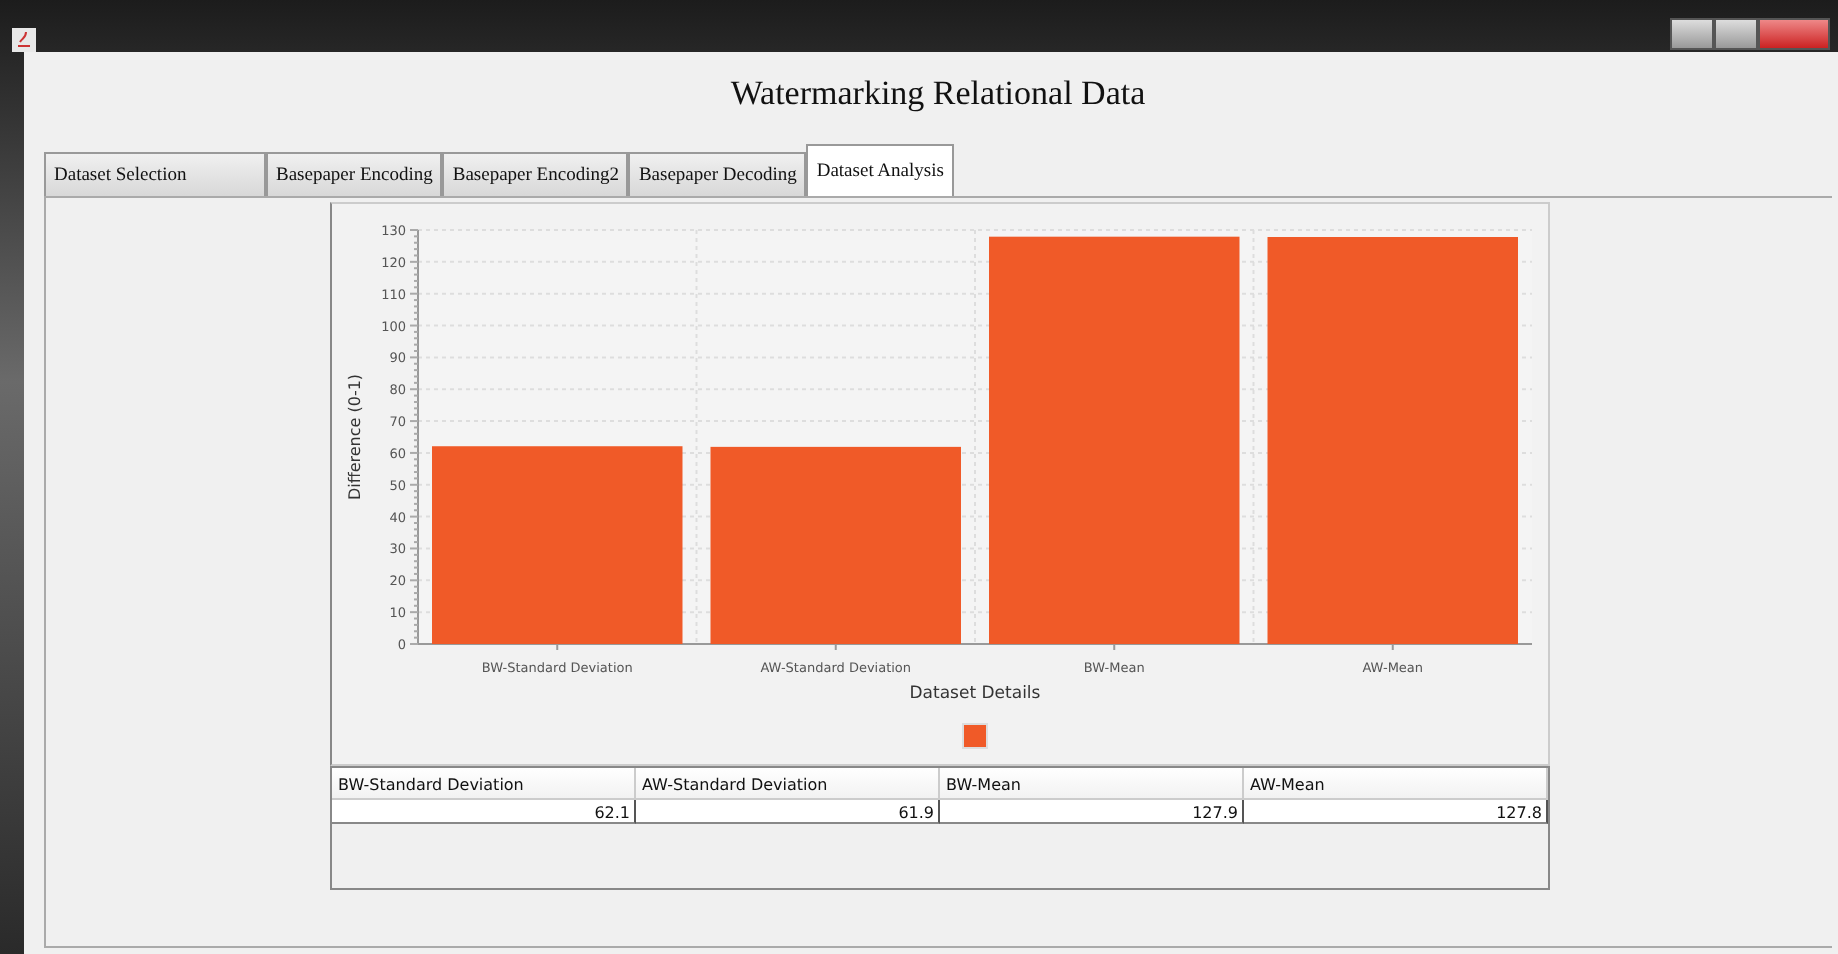 This screenshot has width=1838, height=954. What do you see at coordinates (717, 173) in the screenshot?
I see `tab: Basepaper Decoding` at bounding box center [717, 173].